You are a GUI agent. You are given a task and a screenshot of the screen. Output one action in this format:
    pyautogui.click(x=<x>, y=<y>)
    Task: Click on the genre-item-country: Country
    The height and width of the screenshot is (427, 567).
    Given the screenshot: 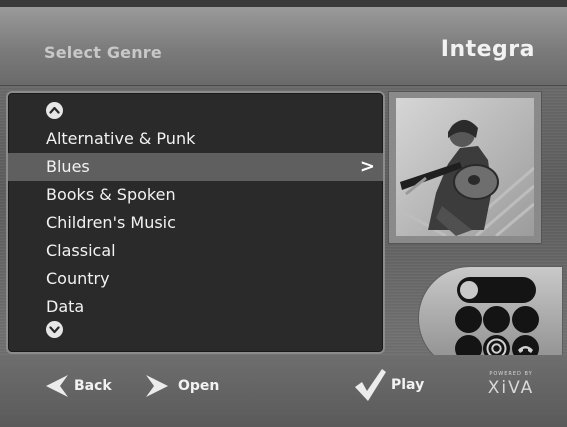 What is the action you would take?
    pyautogui.click(x=195, y=279)
    